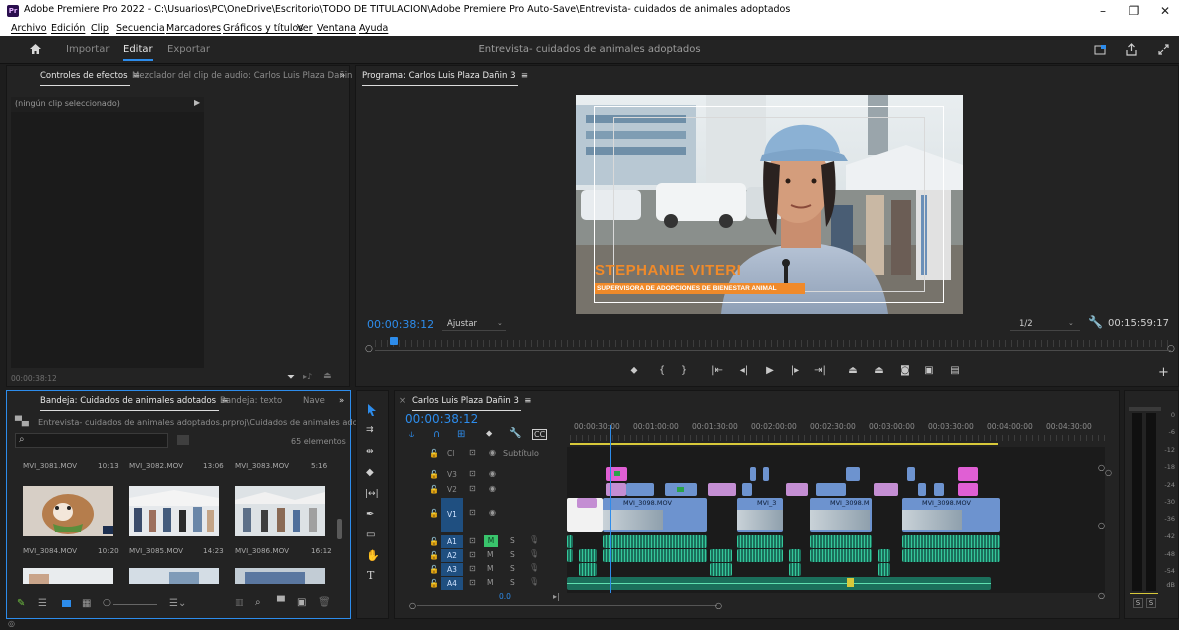 This screenshot has height=630, width=1179. What do you see at coordinates (107, 104) in the screenshot?
I see `clip-selector: (ningún clip seleccionado) ▶` at bounding box center [107, 104].